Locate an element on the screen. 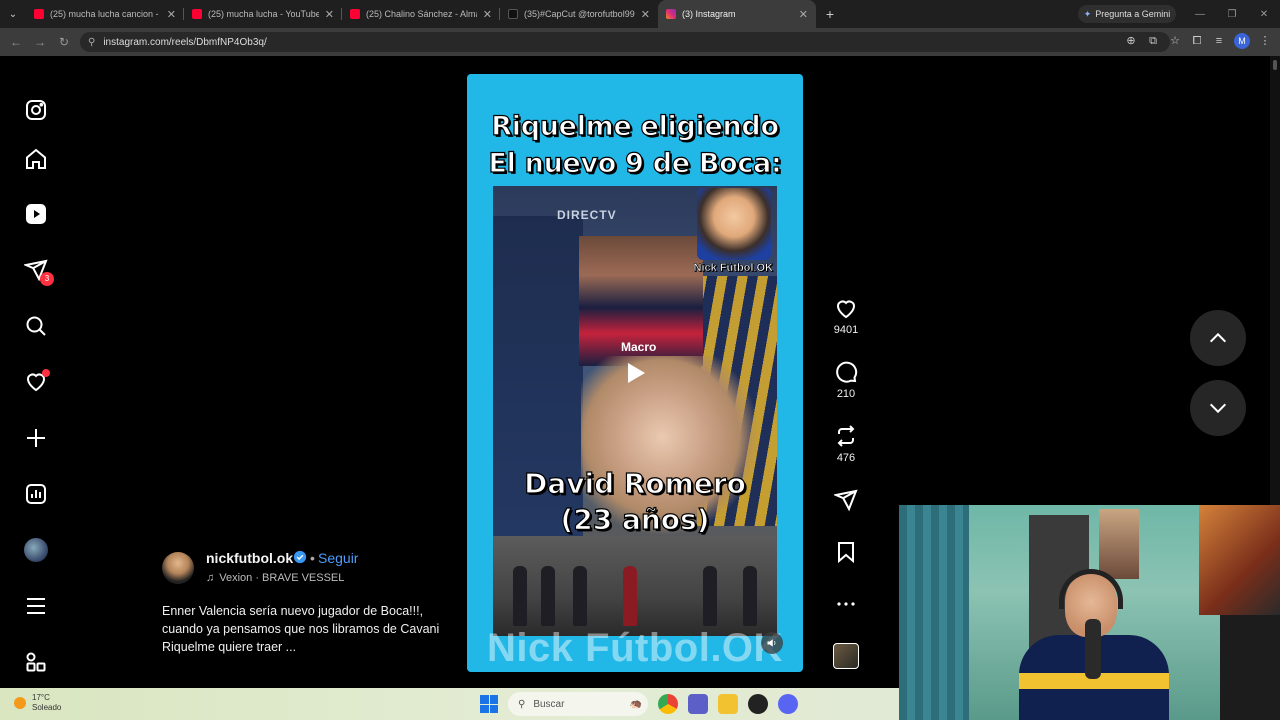 The width and height of the screenshot is (1280, 720). install-app-icon: ⧉ is located at coordinates (1153, 41).